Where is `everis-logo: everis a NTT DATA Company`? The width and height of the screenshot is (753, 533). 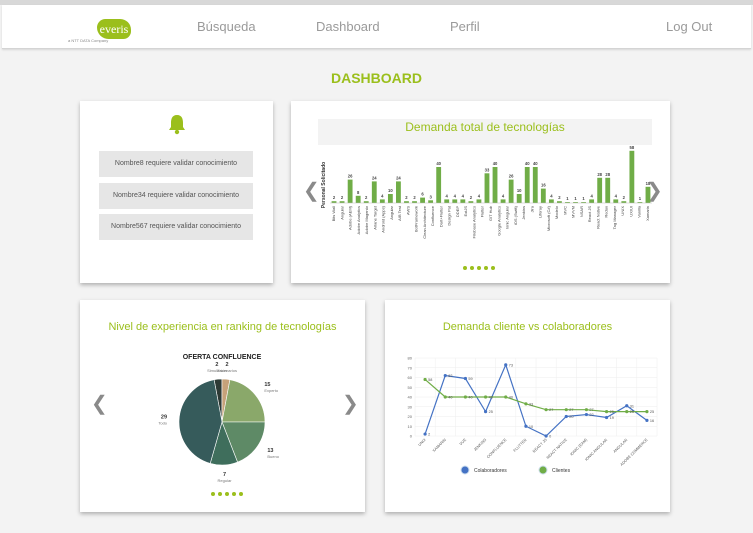
everis-logo: everis a NTT DATA Company is located at coordinates (103, 30).